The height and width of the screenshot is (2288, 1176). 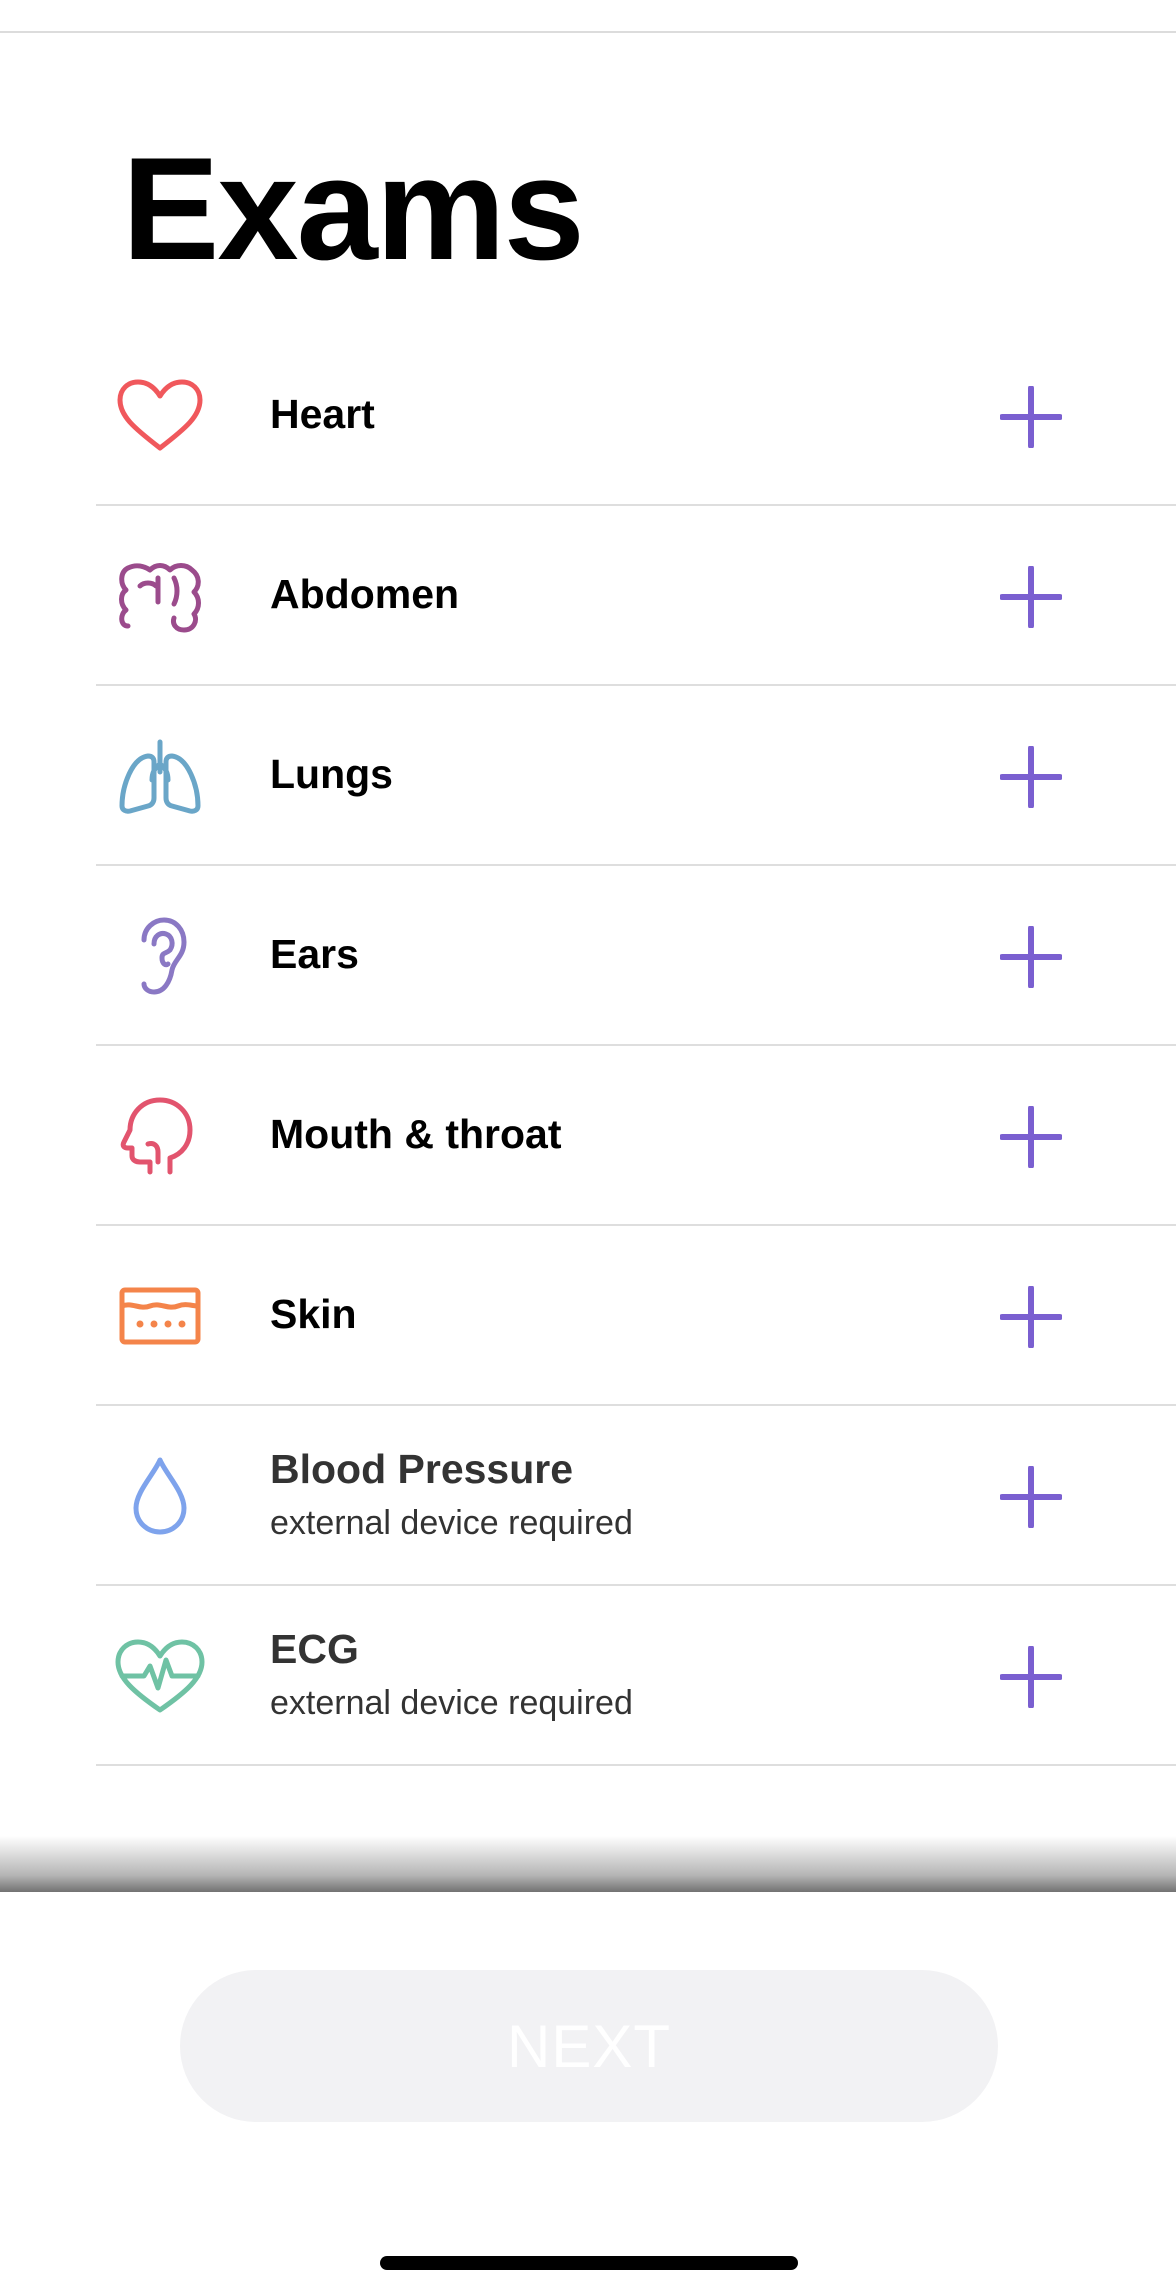 I want to click on exam-row-lungs: Lungs, so click(x=636, y=776).